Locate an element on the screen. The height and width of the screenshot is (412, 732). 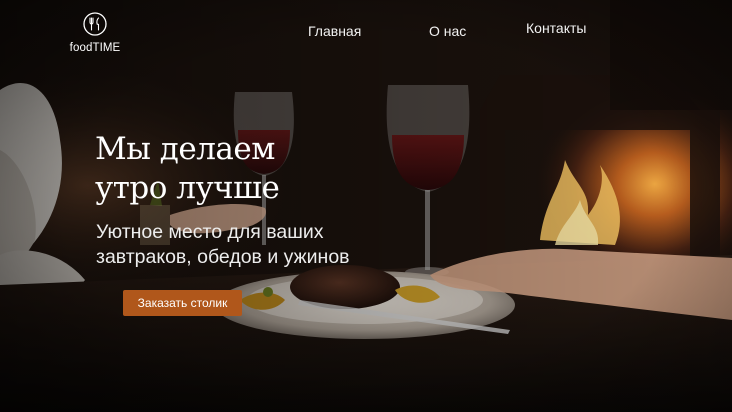
hero-subtitle-line: Уютное место для ваших is located at coordinates (210, 232).